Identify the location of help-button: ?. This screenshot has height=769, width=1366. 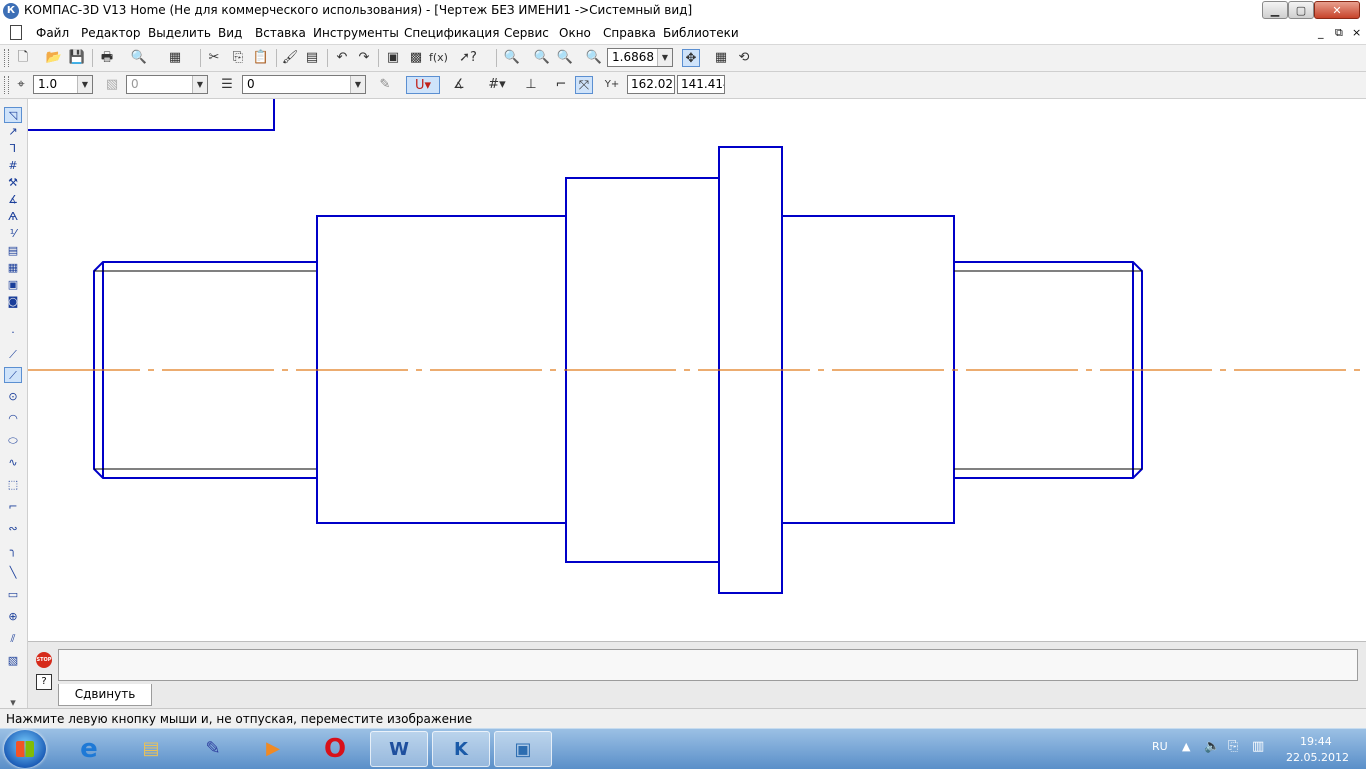
(44, 682).